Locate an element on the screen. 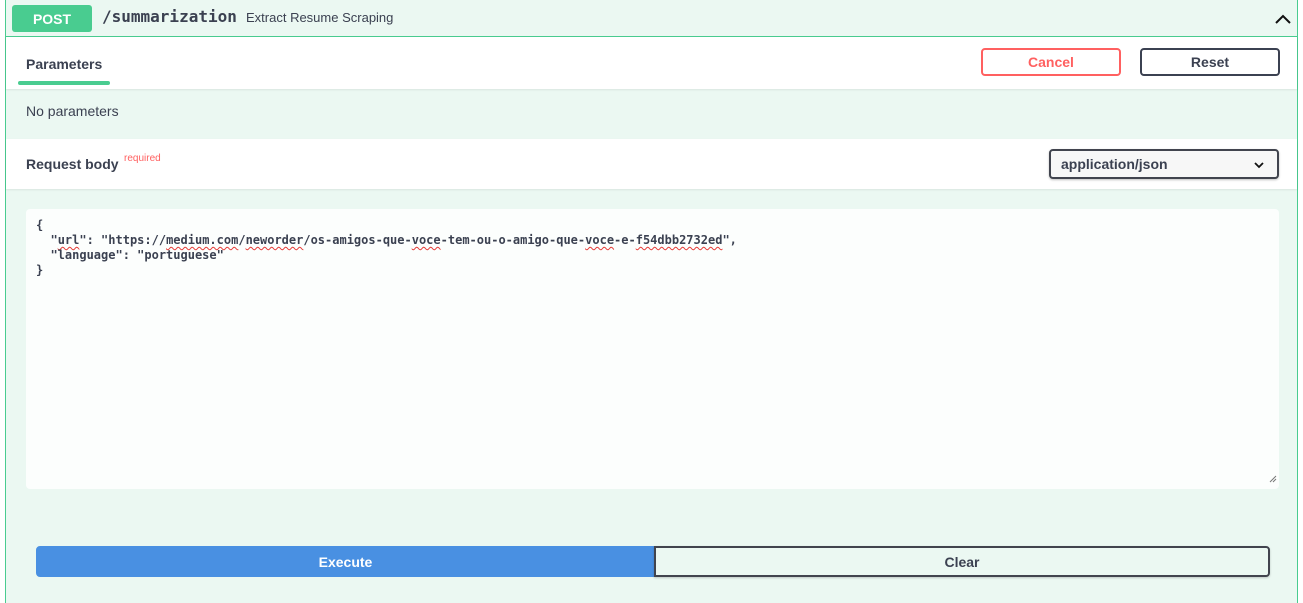 Image resolution: width=1303 pixels, height=603 pixels. tab-parameters: Parameters is located at coordinates (64, 64).